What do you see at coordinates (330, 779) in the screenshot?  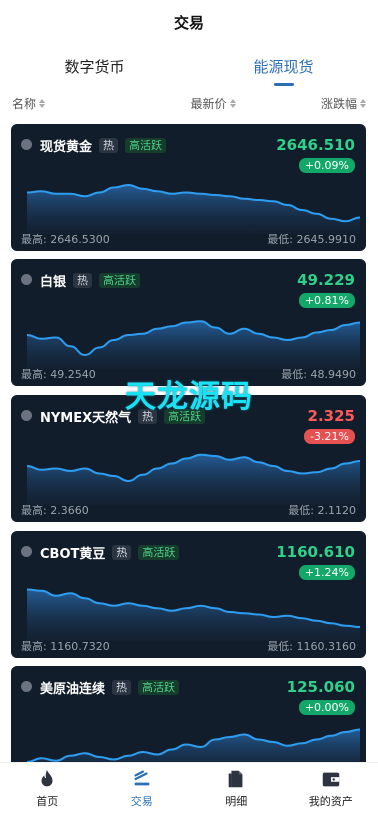 I see `wallet-icon` at bounding box center [330, 779].